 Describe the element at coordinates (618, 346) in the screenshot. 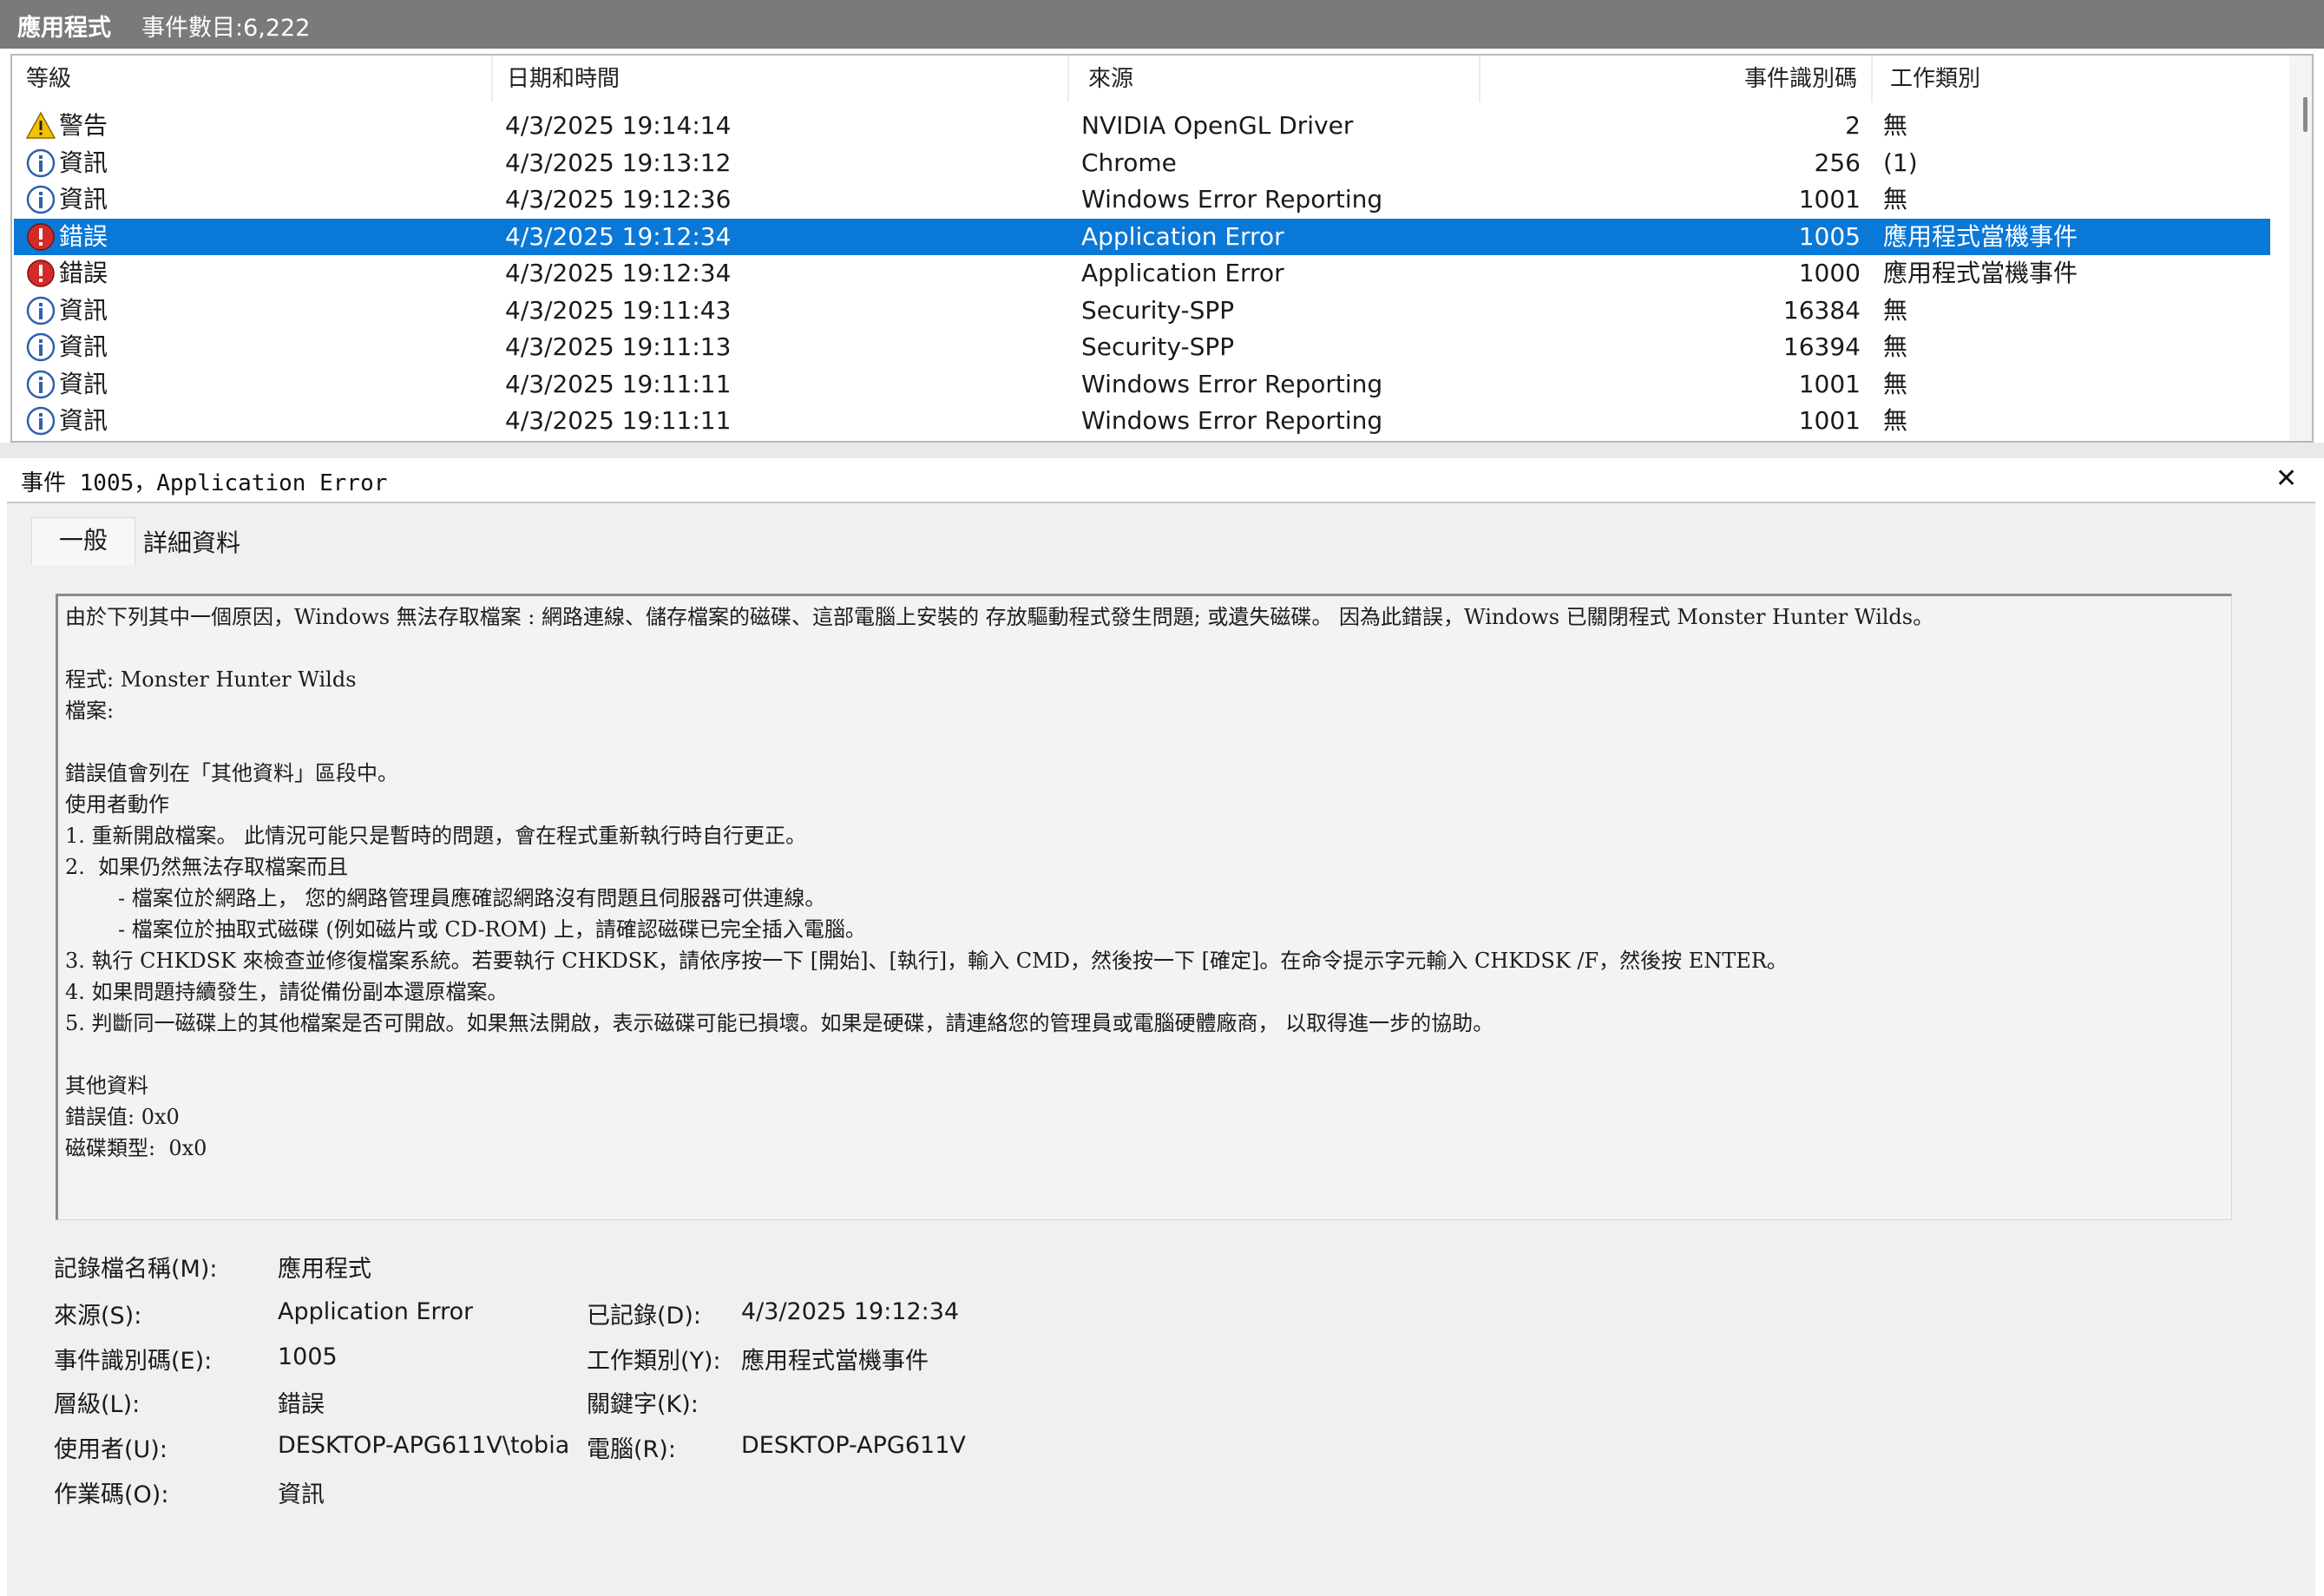

I see `cell-datetime: 4/3/2025 19:11:13` at that location.